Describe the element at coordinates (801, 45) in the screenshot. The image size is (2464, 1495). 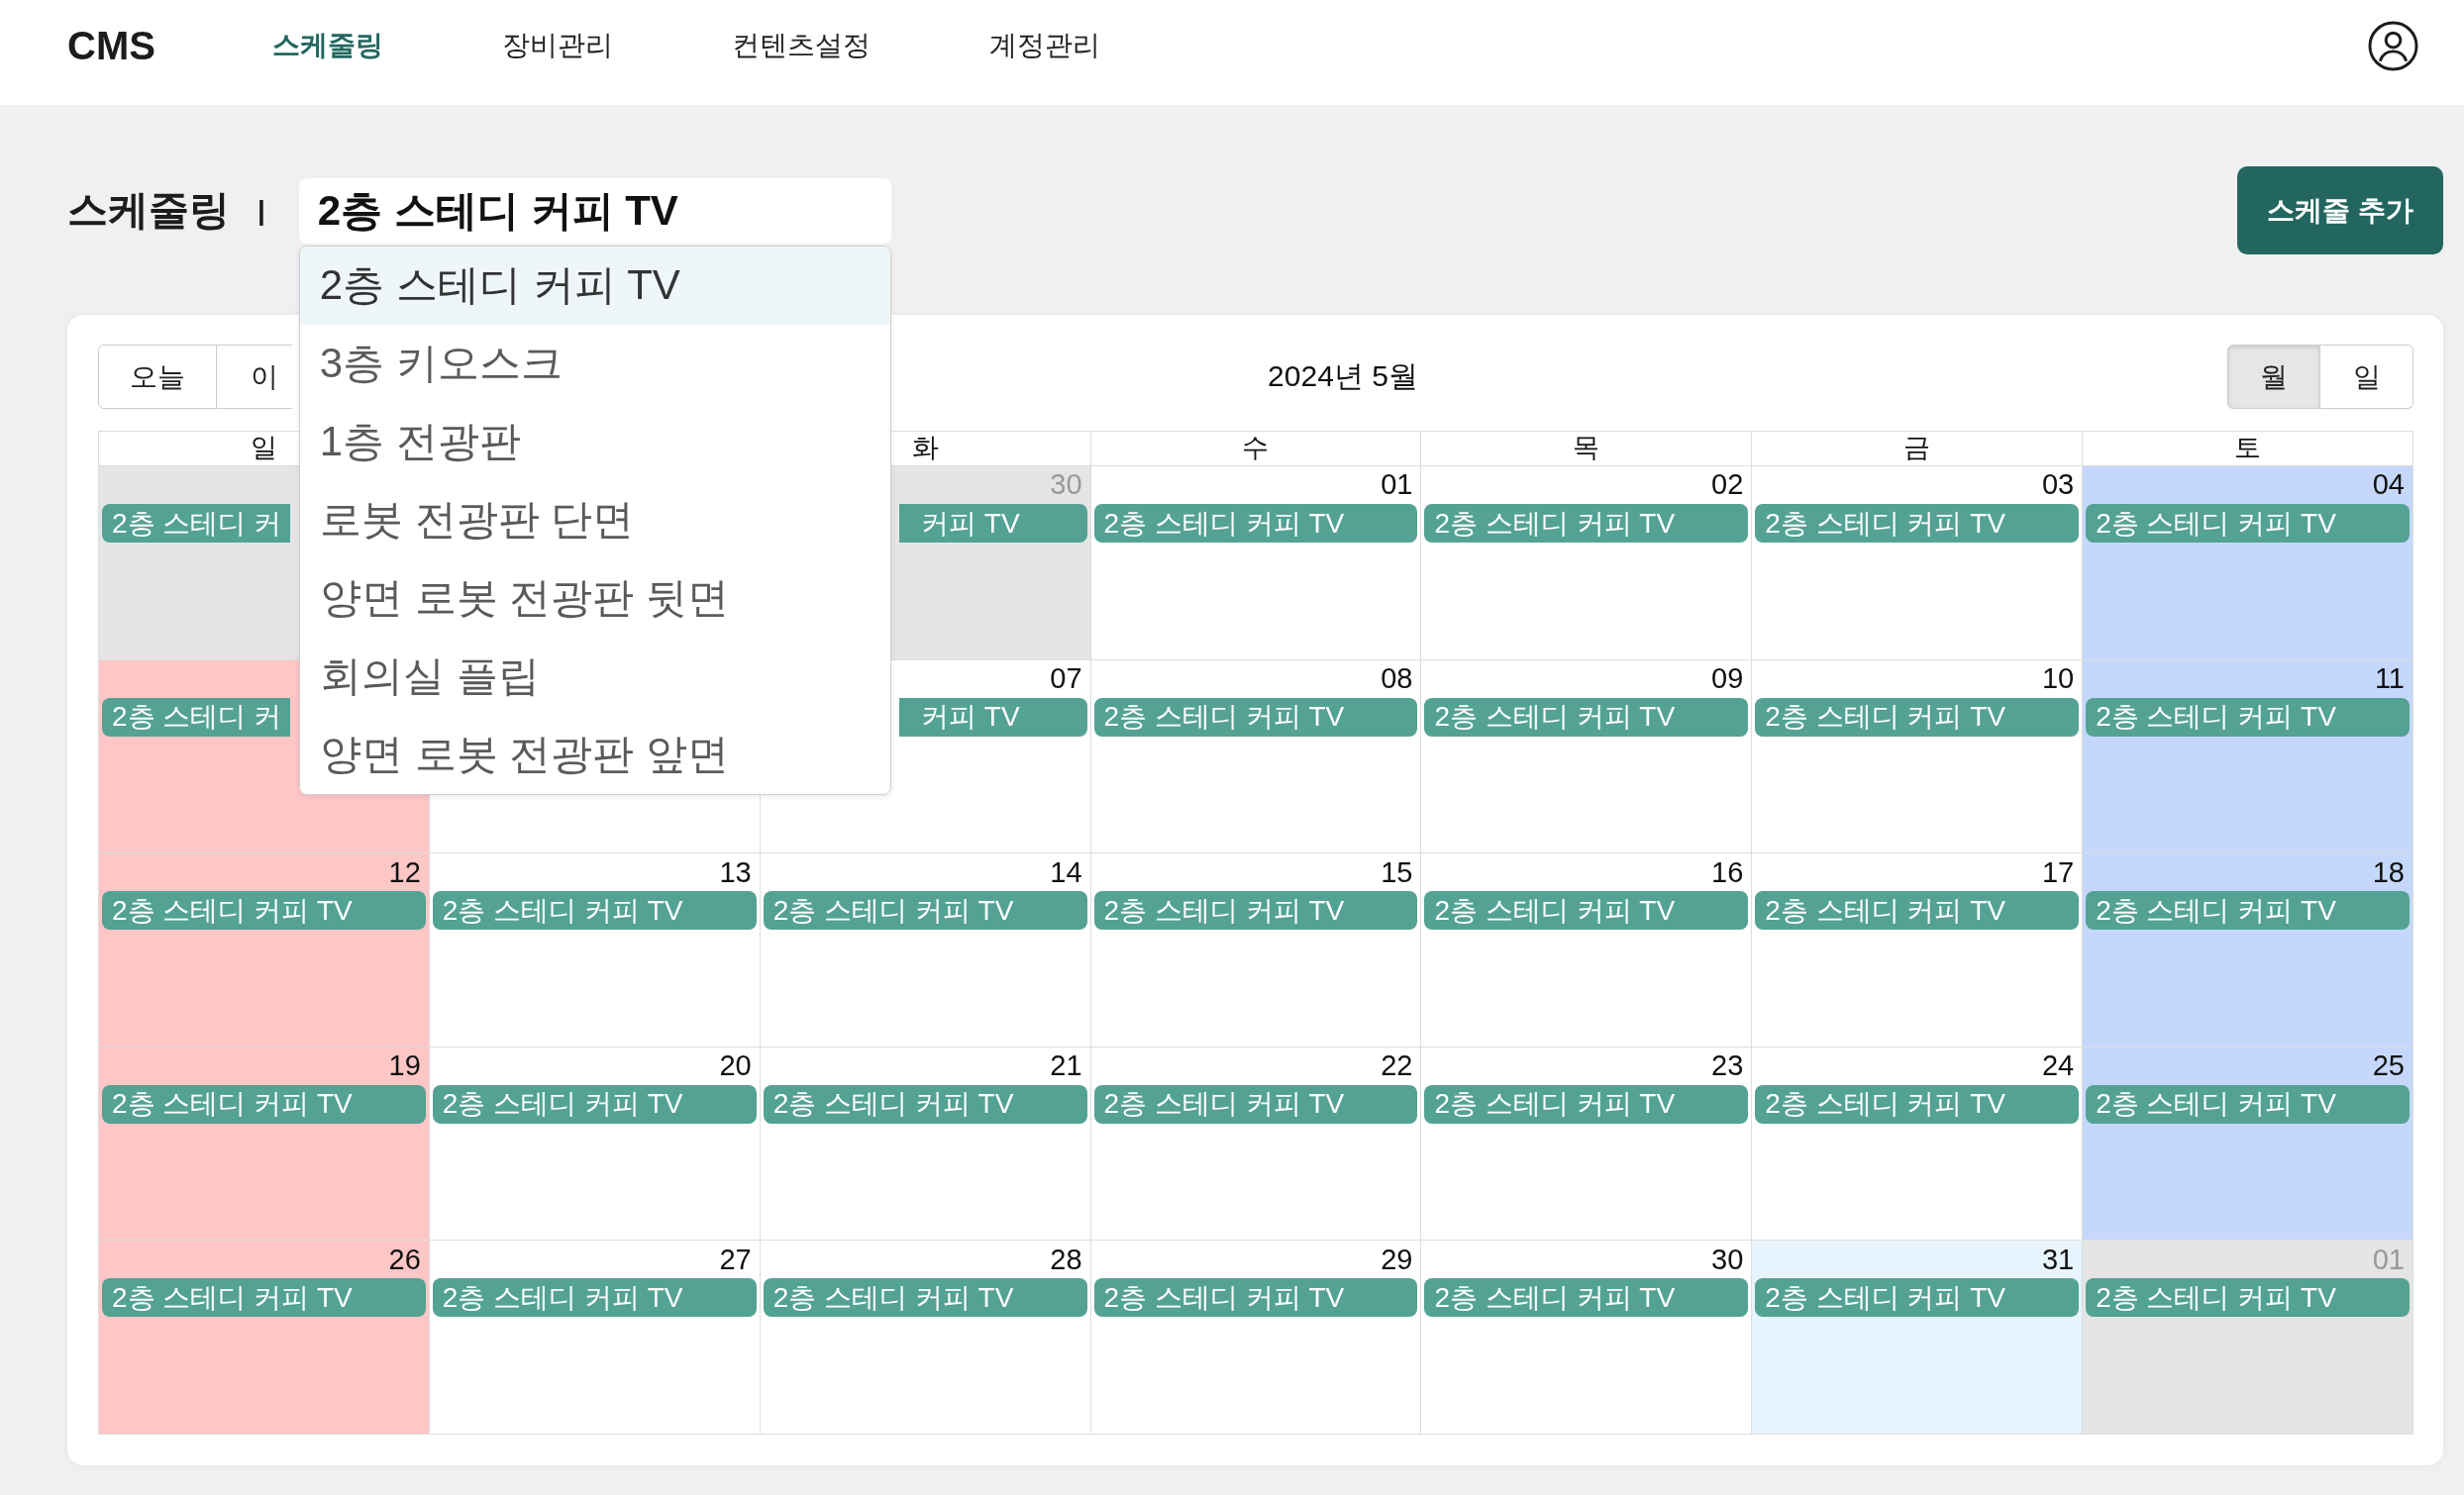
I see `nav-tab: 컨텐츠설정` at that location.